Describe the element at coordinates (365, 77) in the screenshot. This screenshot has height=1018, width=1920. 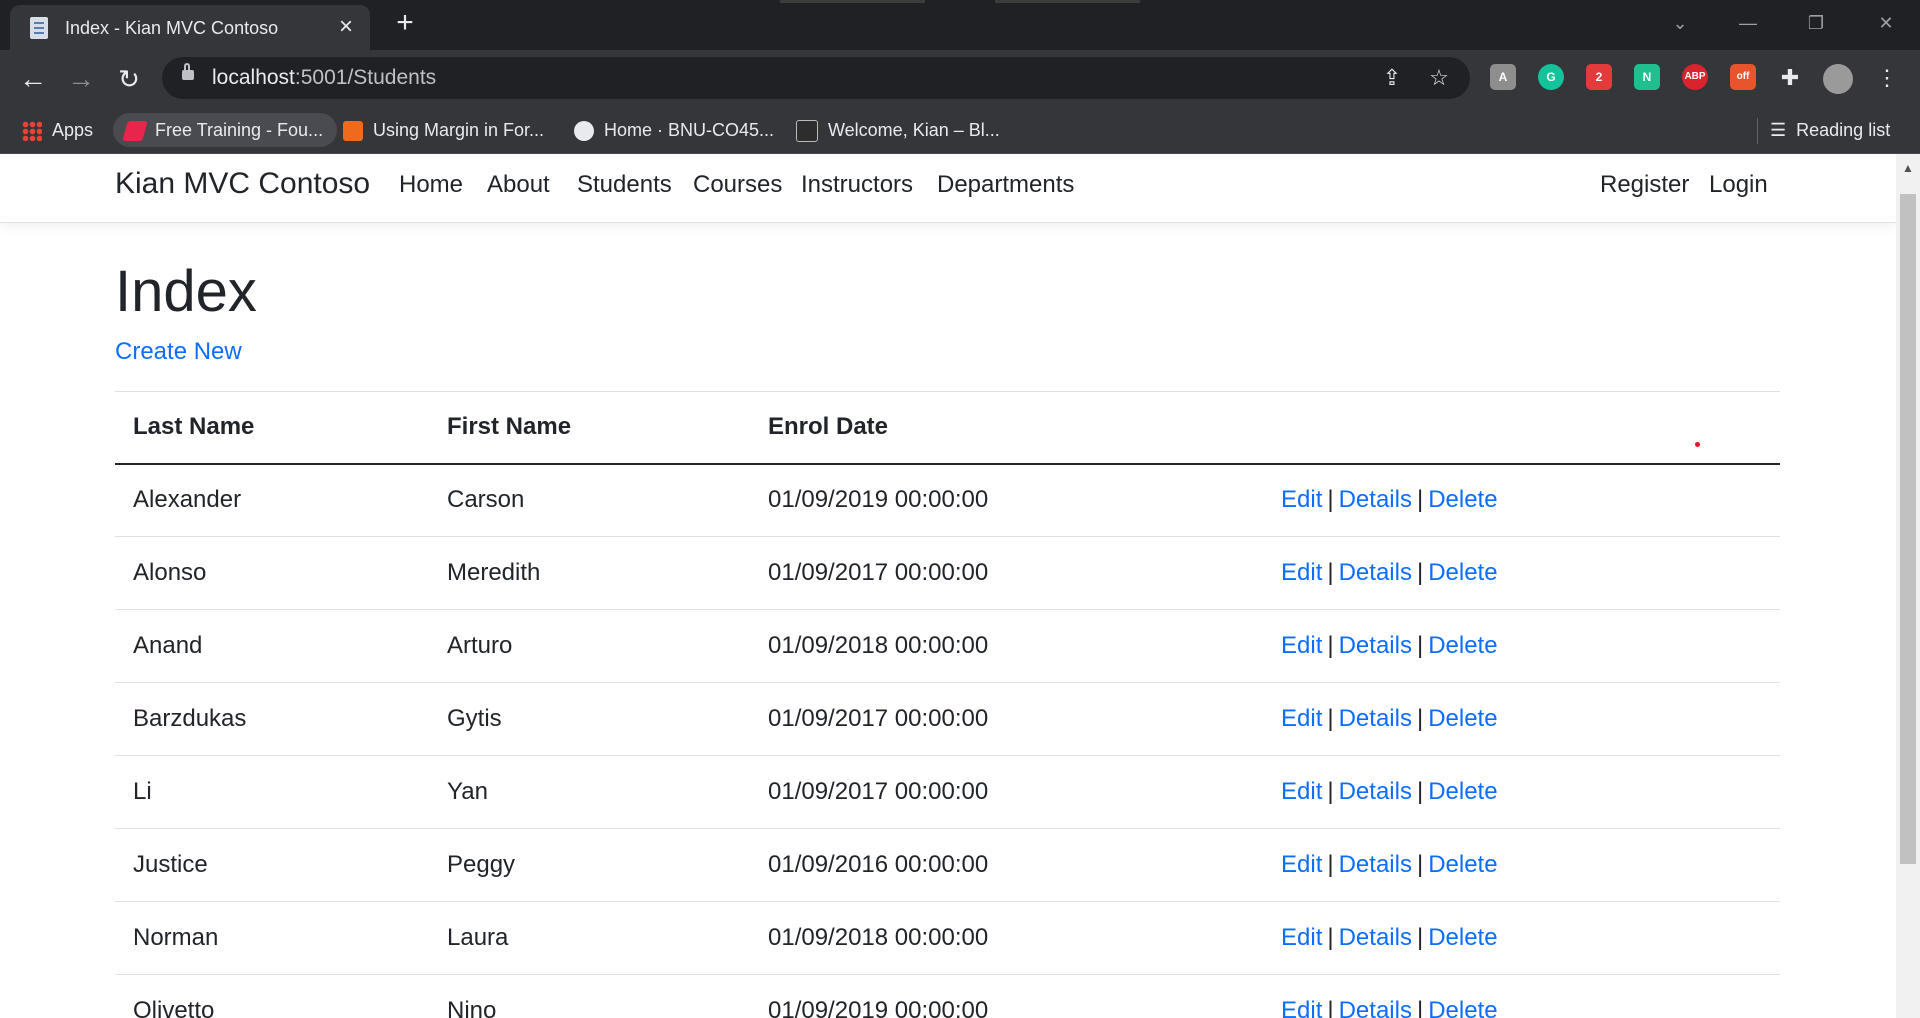
I see `url-path: :5001/Students` at that location.